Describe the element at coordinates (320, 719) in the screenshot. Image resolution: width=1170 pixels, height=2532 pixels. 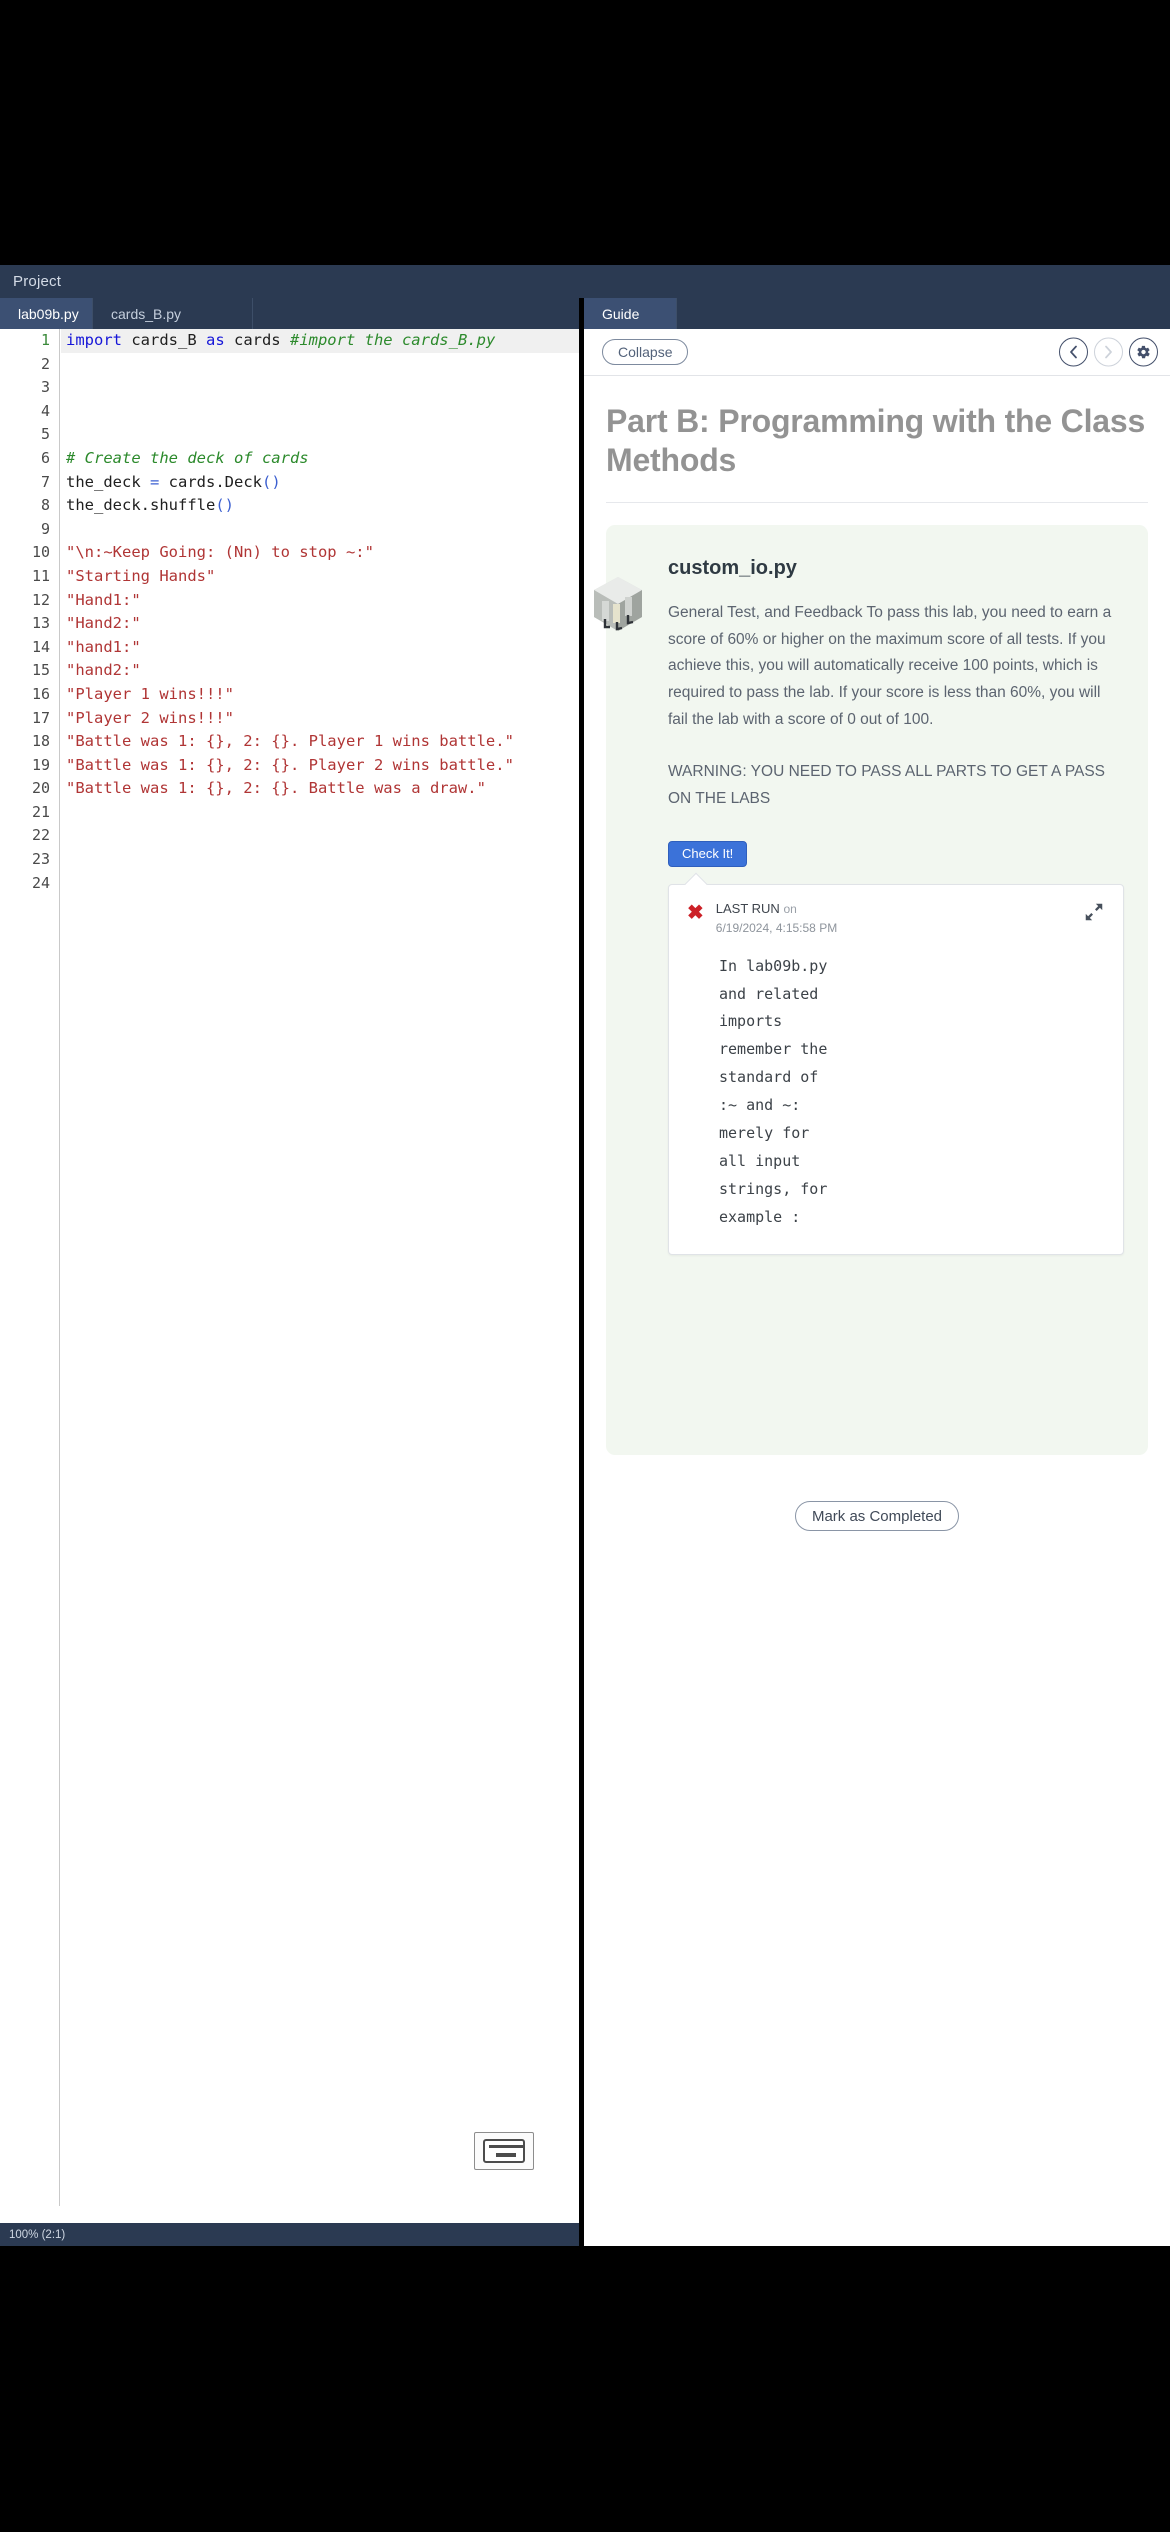
I see `code-line: "Player 2 wins!!!"` at that location.